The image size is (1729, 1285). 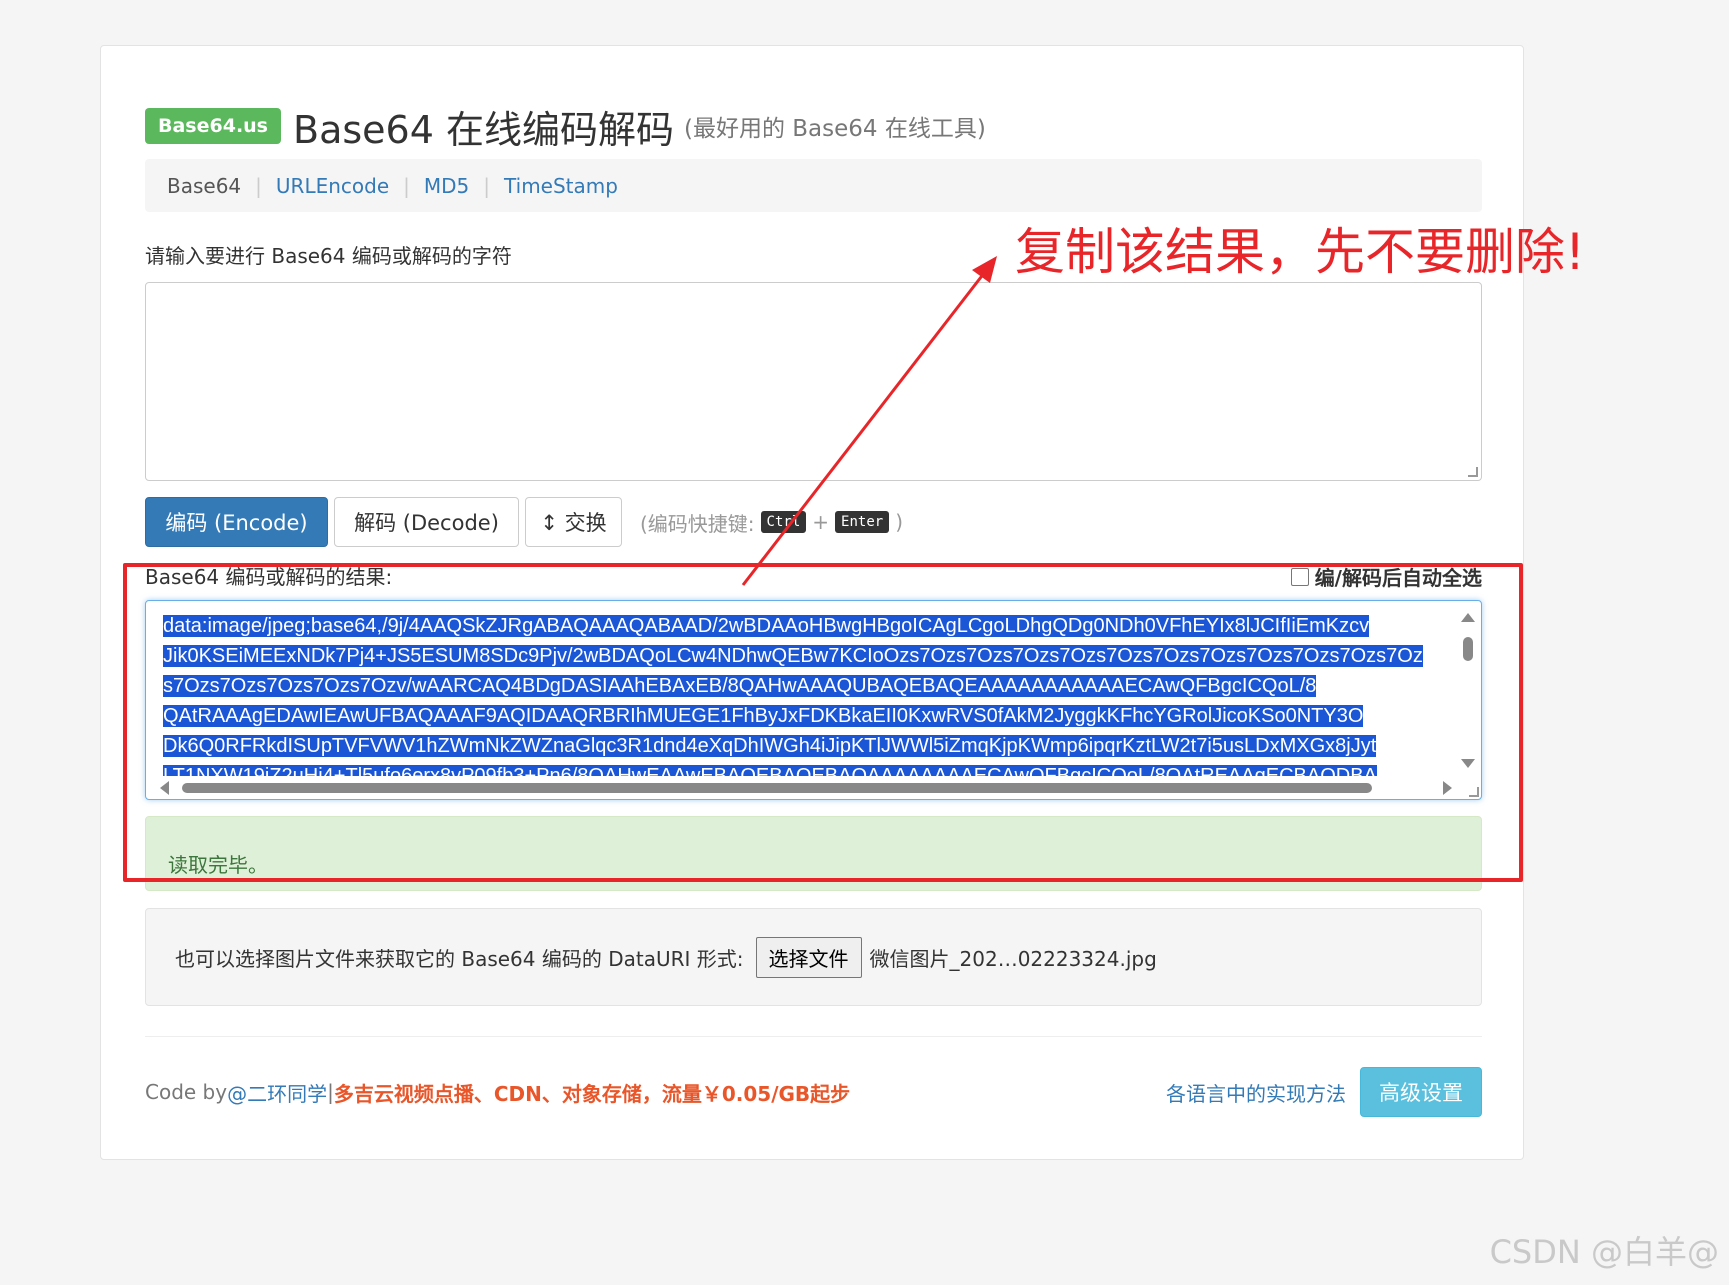 I want to click on watermark: CSDN @白羊@, so click(x=1604, y=1252).